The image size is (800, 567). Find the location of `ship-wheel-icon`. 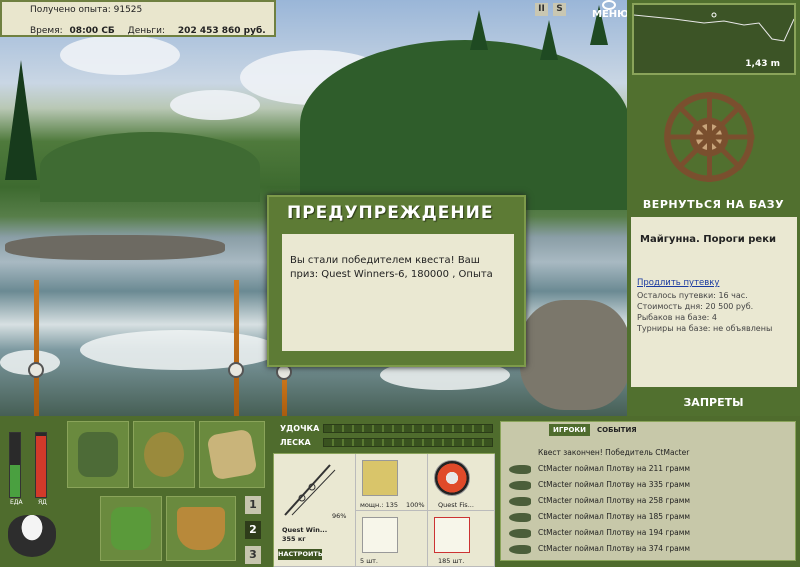

ship-wheel-icon is located at coordinates (709, 137).